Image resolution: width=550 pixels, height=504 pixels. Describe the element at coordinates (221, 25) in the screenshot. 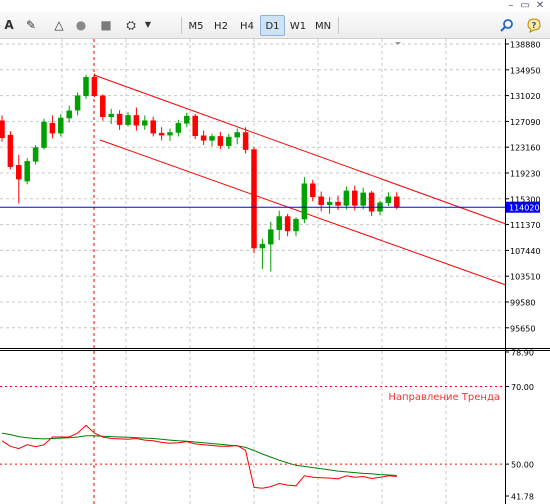

I see `timeframe-h2-button: H2` at that location.